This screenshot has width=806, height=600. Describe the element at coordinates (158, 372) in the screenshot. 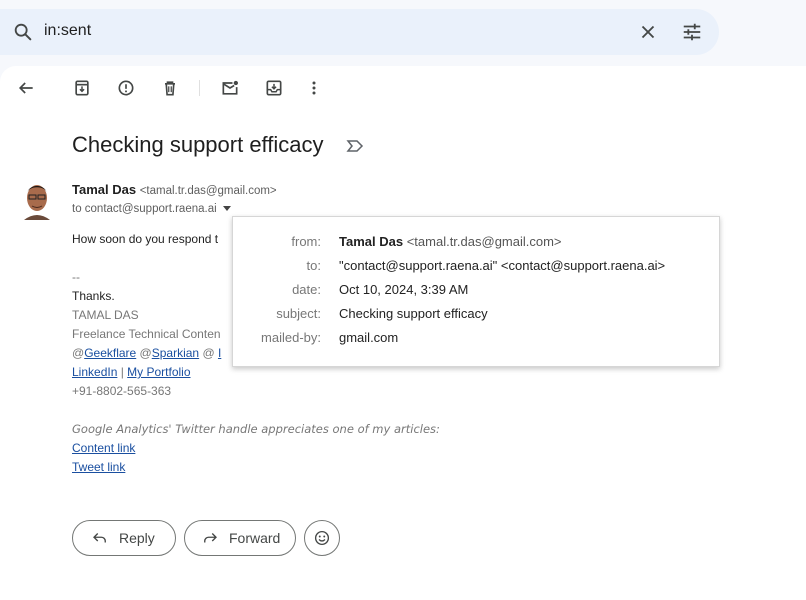

I see `portfolio-link: My Portfolio` at that location.